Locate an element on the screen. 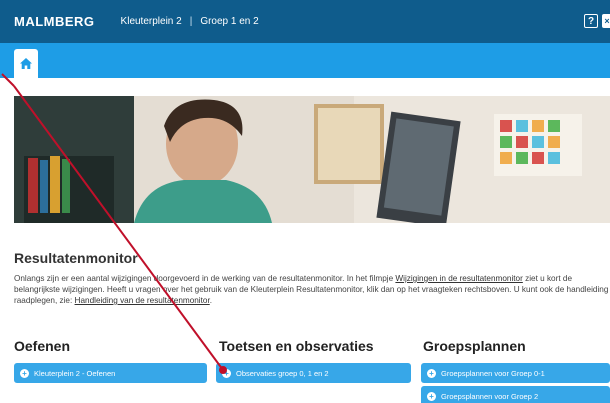  close-button: × is located at coordinates (606, 21).